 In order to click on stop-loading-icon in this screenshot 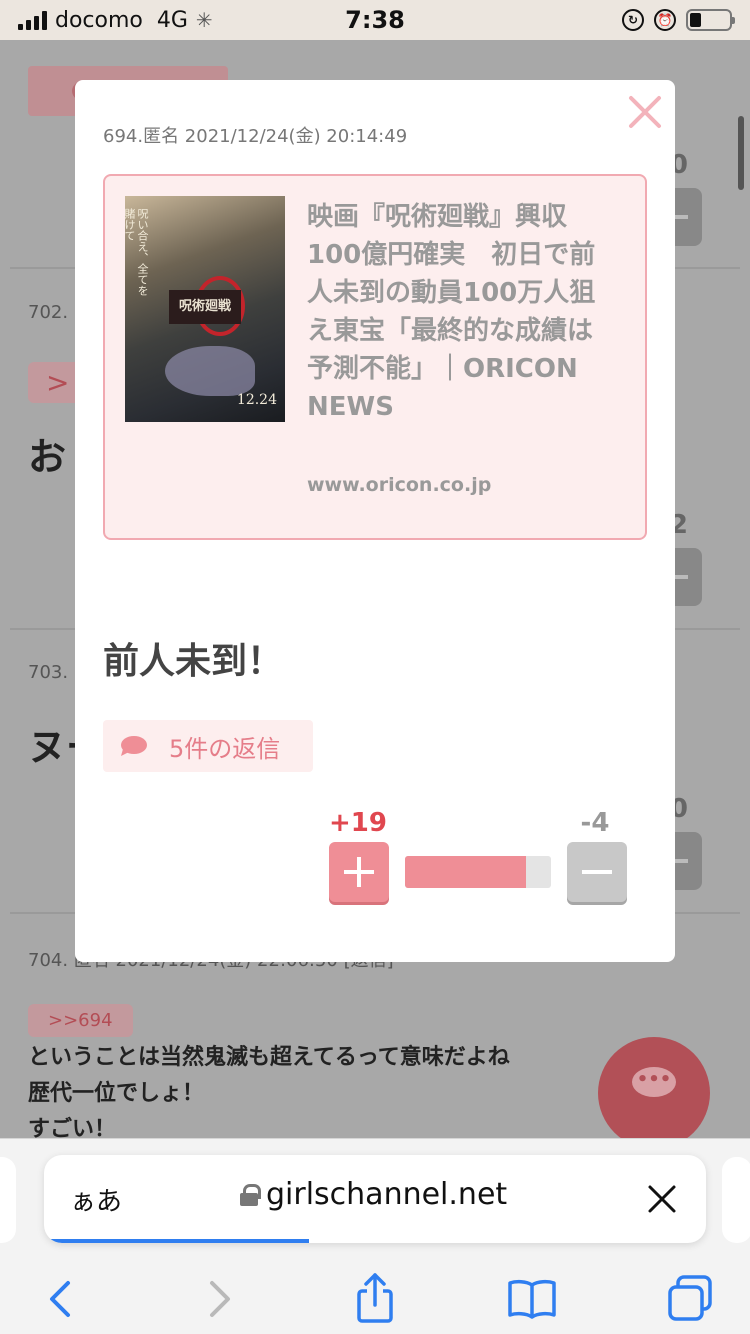, I will do `click(662, 1199)`.